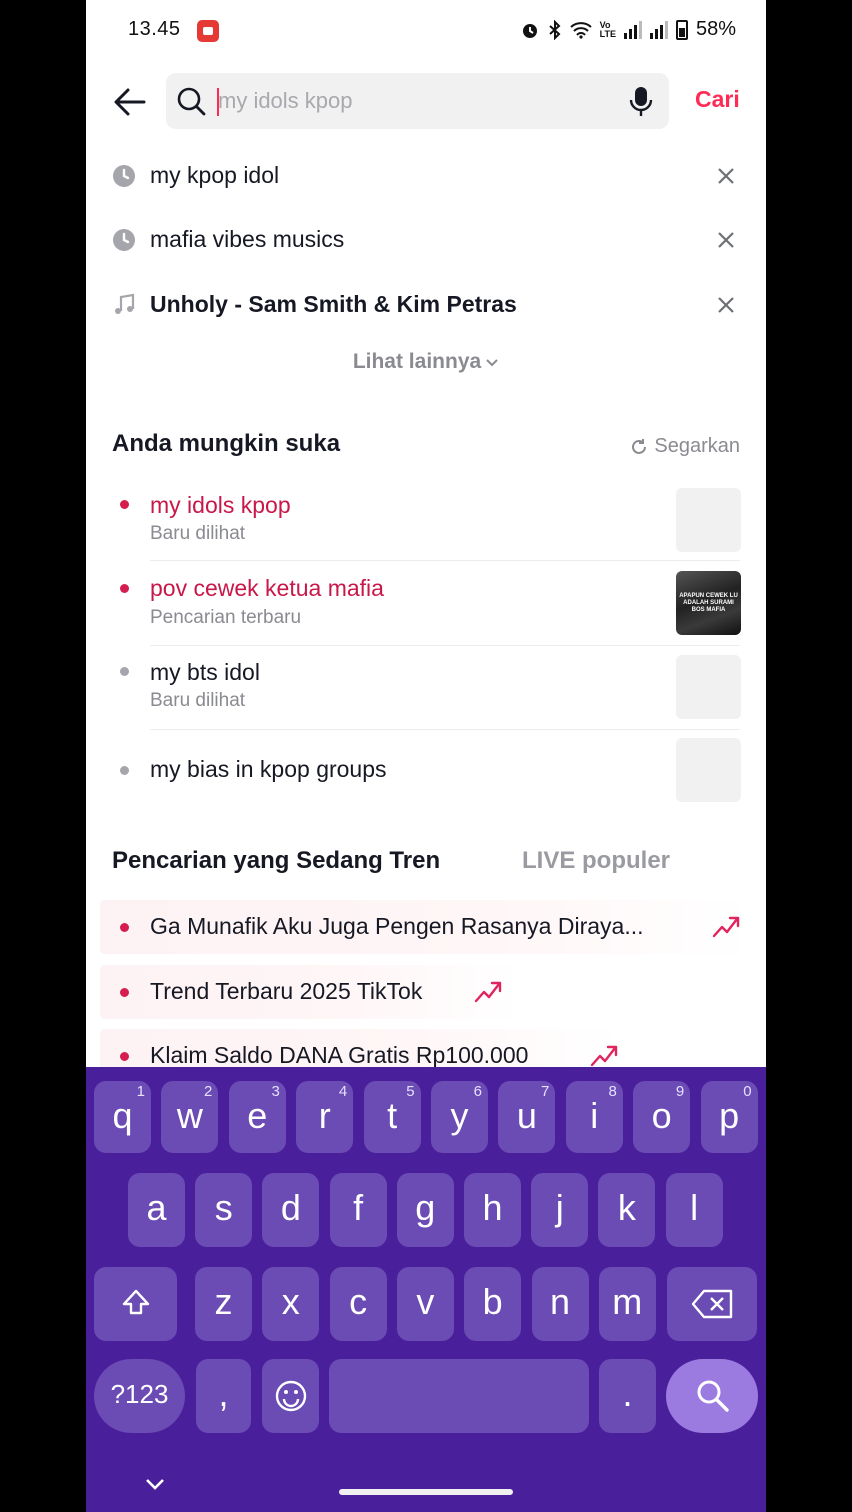 The image size is (852, 1512). I want to click on key-letter: r, so click(324, 1115).